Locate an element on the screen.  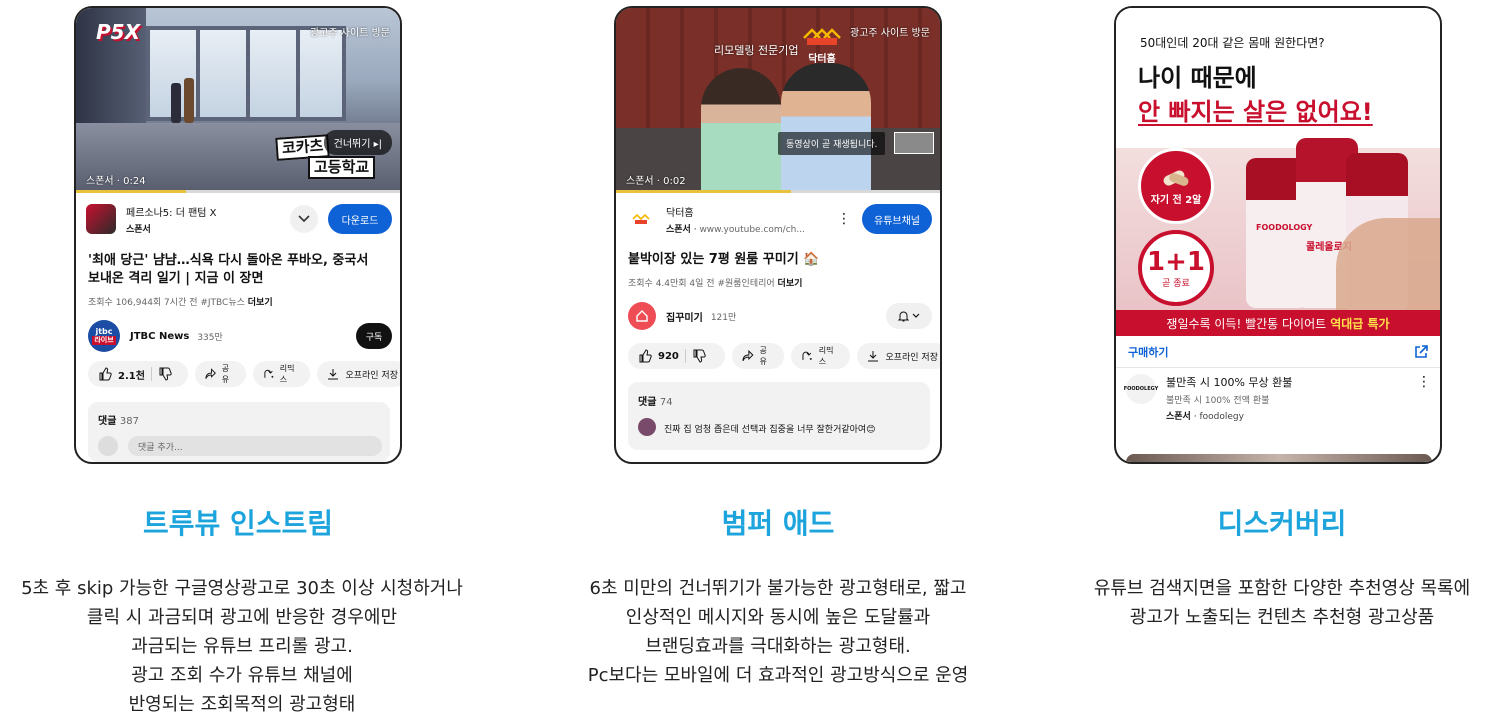
promo-strip-text: 쟁일수록 이득! 빨간통 다이어트 is located at coordinates (1246, 323).